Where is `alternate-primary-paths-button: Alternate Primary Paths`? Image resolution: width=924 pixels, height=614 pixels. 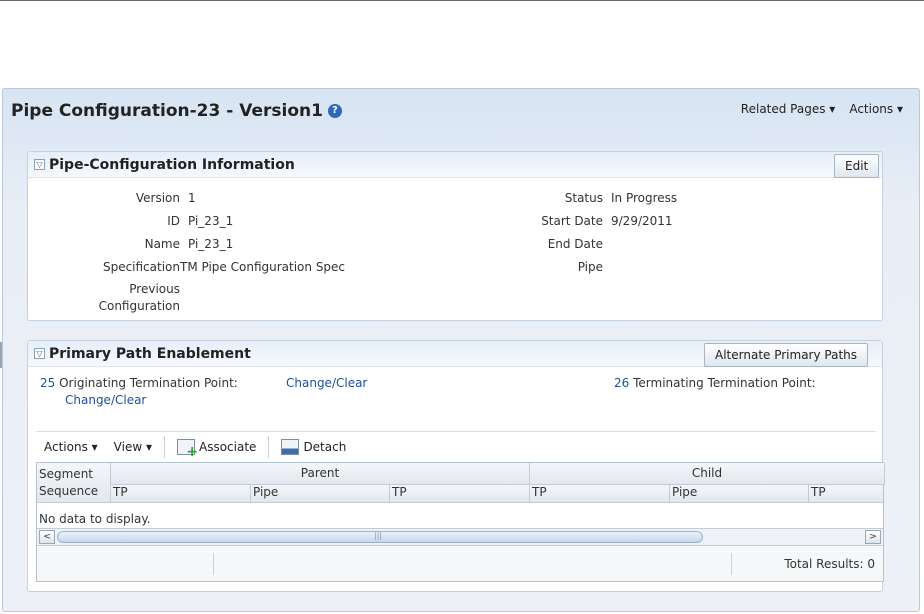
alternate-primary-paths-button: Alternate Primary Paths is located at coordinates (786, 355).